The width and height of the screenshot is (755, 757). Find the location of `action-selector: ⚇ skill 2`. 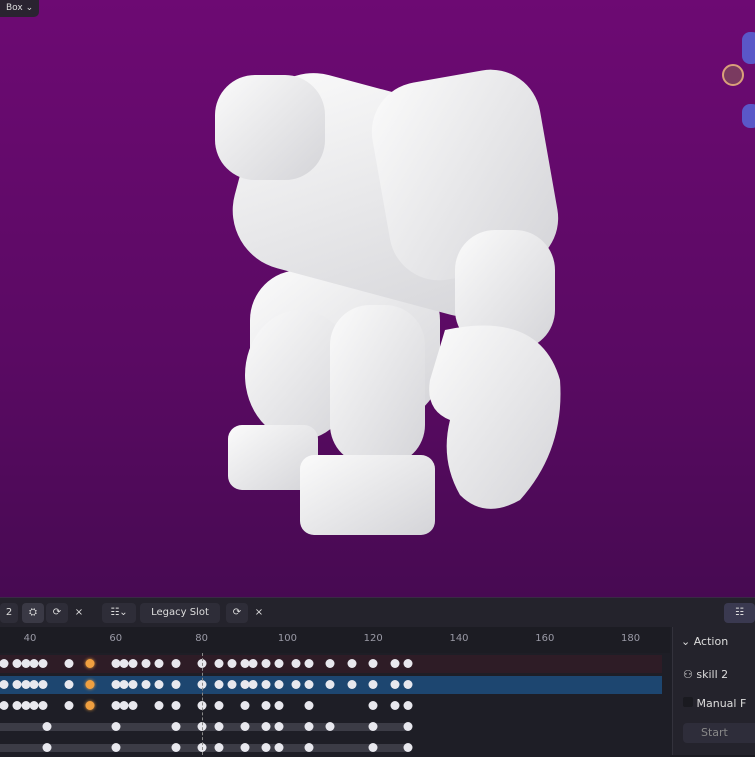

action-selector: ⚇ skill 2 is located at coordinates (705, 674).